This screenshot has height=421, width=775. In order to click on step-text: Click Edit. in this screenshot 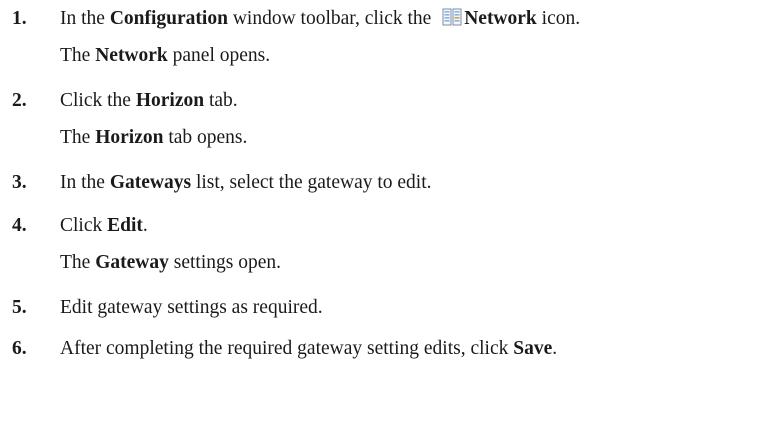, I will do `click(104, 226)`.